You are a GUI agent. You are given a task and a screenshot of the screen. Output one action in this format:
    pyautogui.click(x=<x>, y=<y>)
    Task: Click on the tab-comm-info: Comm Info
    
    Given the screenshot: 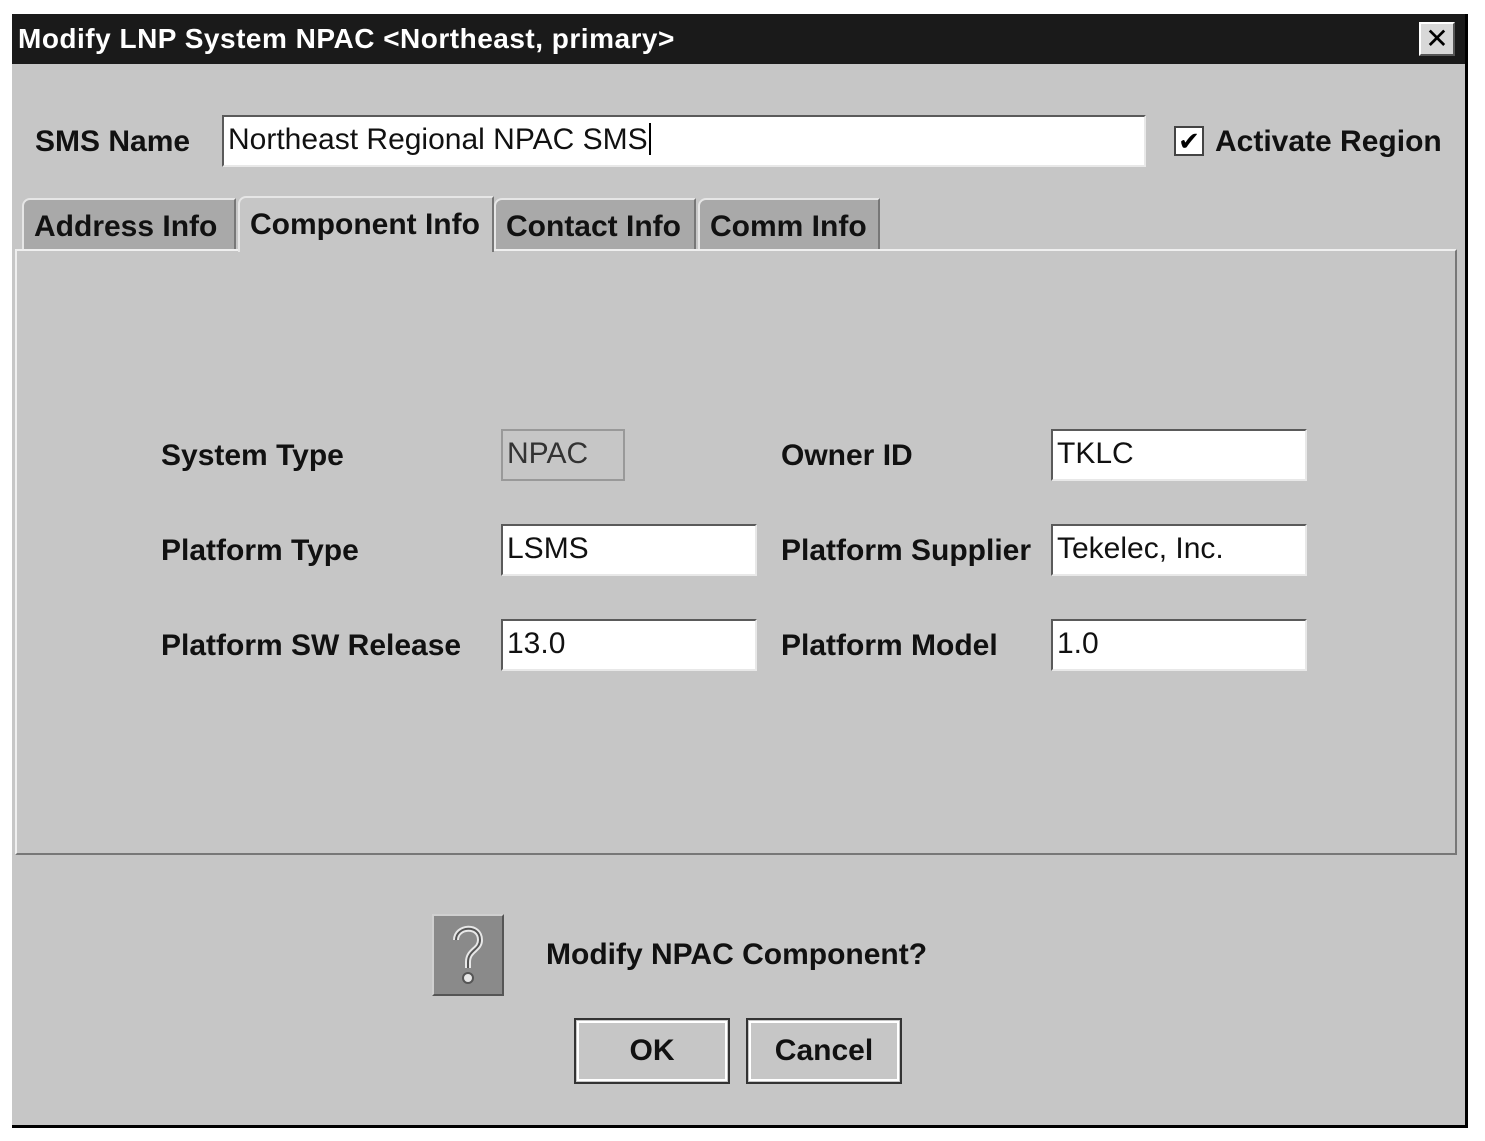 What is the action you would take?
    pyautogui.click(x=789, y=224)
    